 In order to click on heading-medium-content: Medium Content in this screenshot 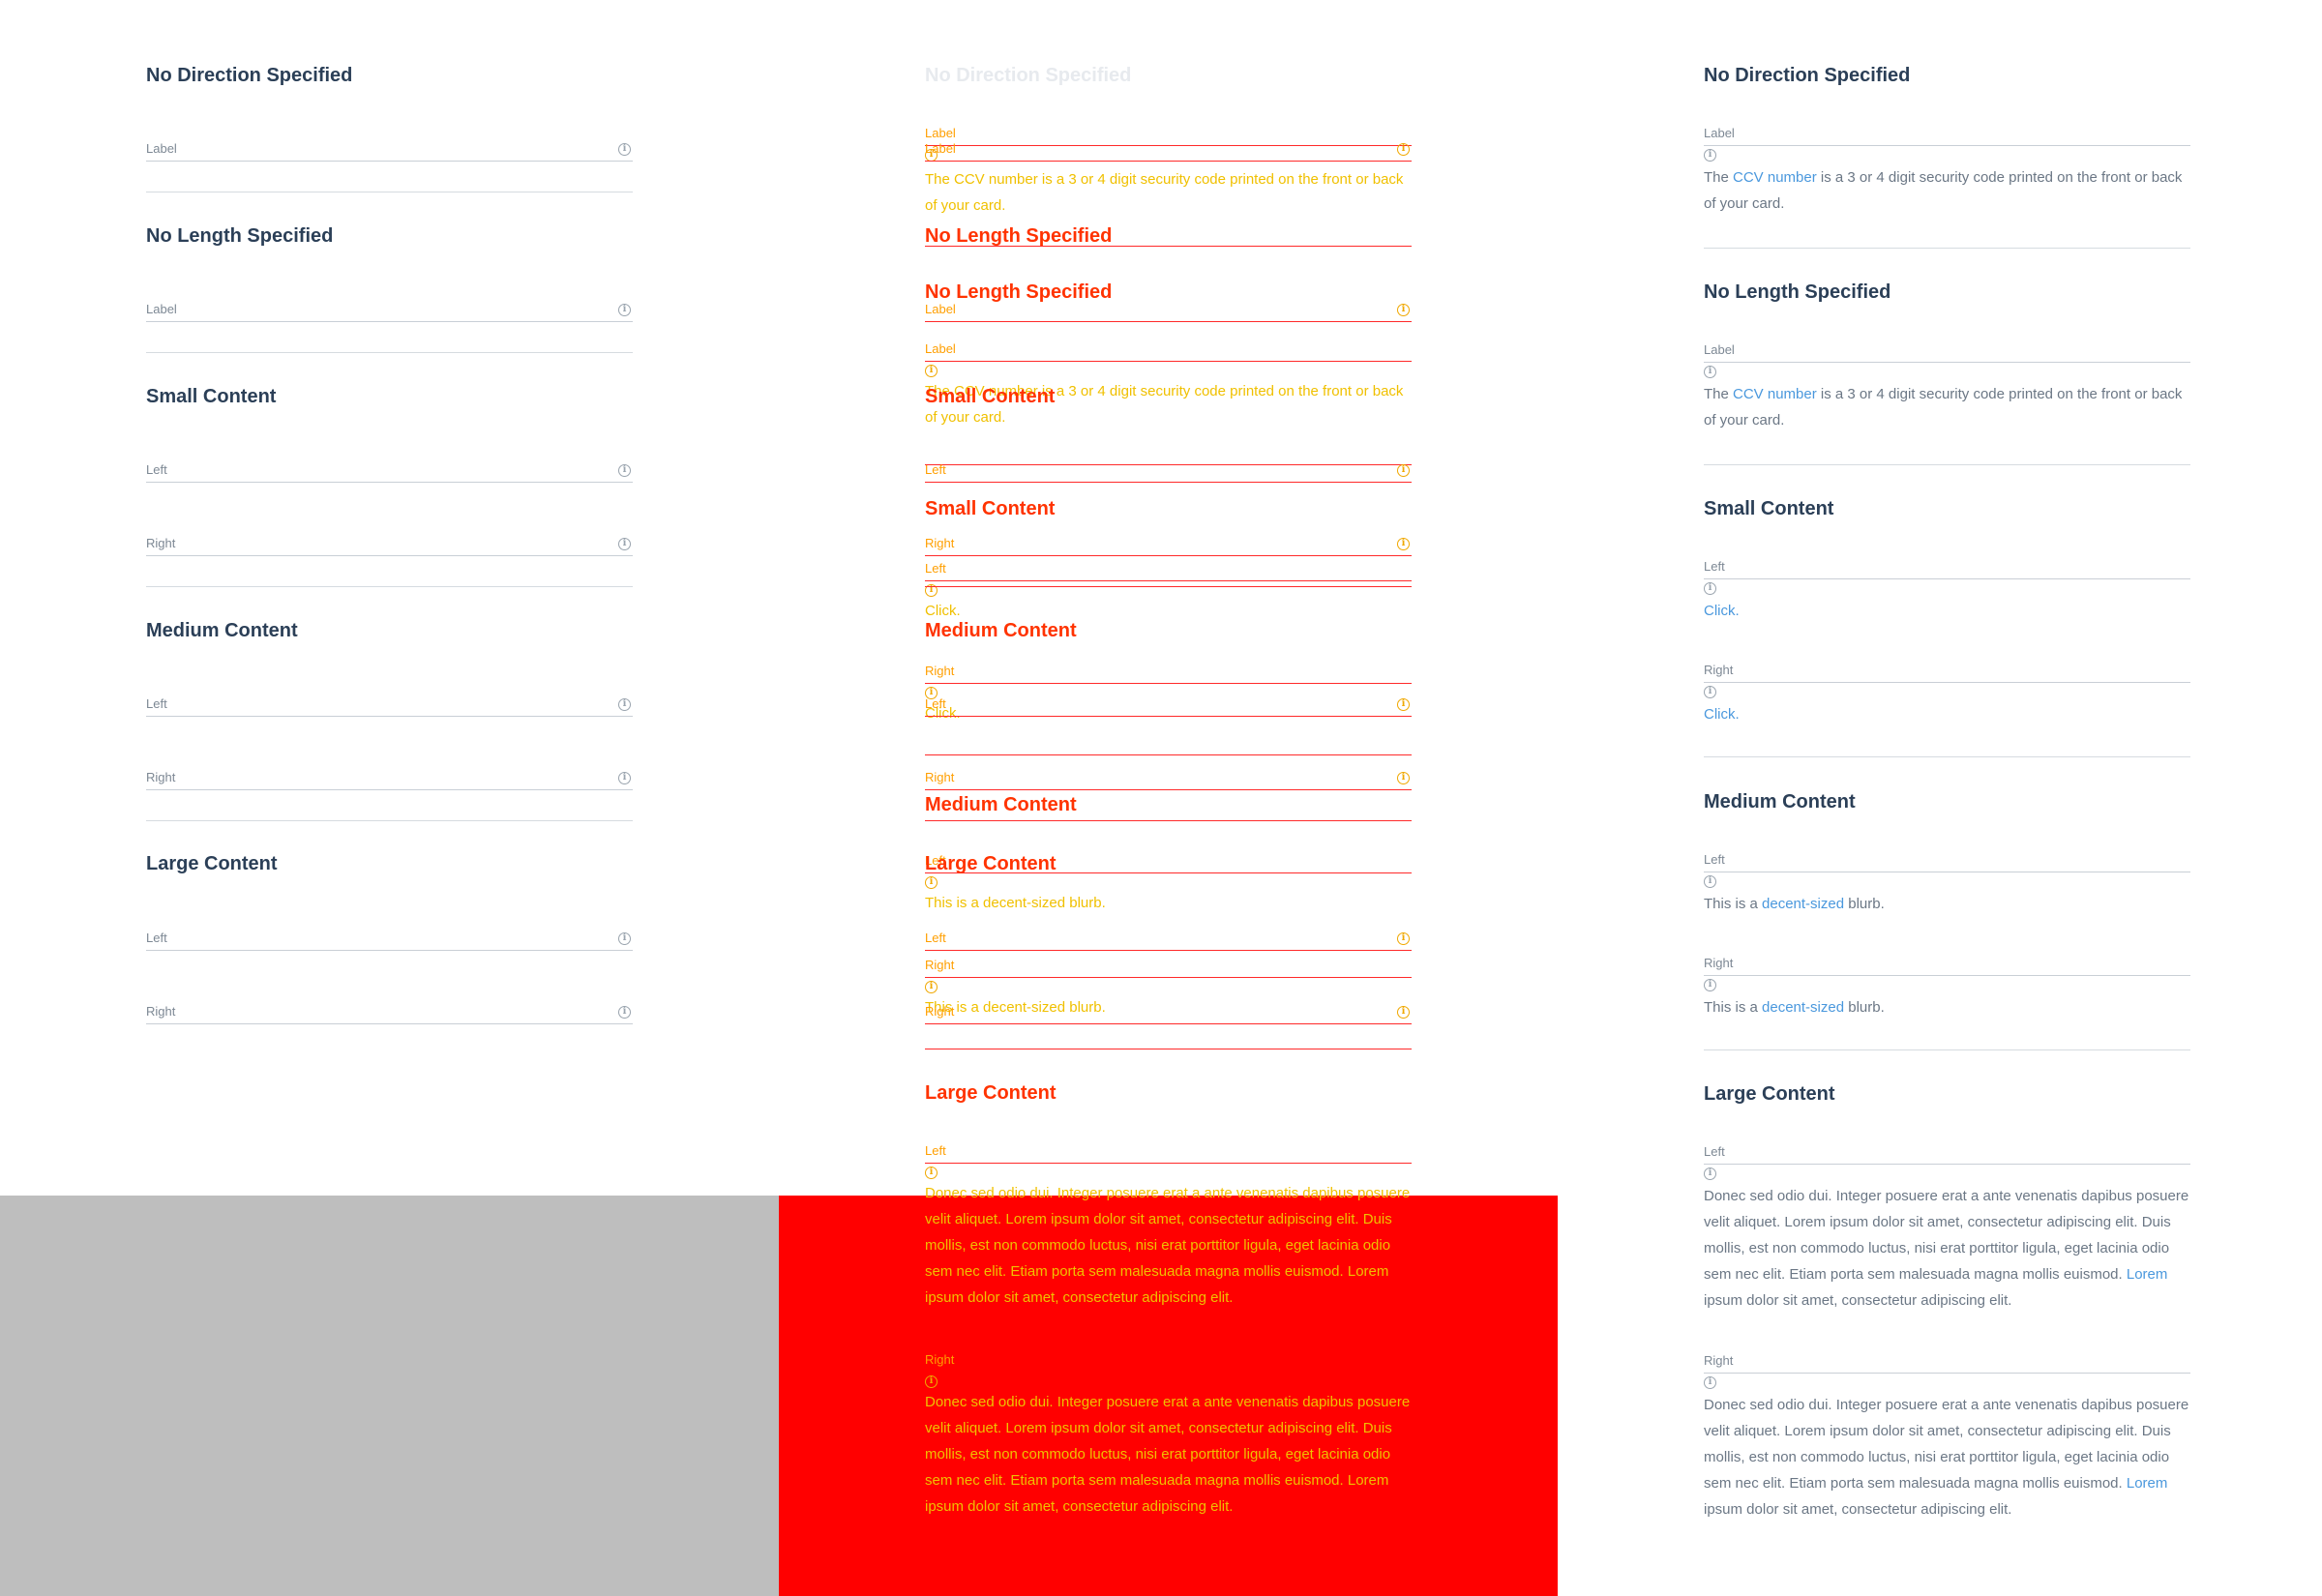, I will do `click(1001, 630)`.